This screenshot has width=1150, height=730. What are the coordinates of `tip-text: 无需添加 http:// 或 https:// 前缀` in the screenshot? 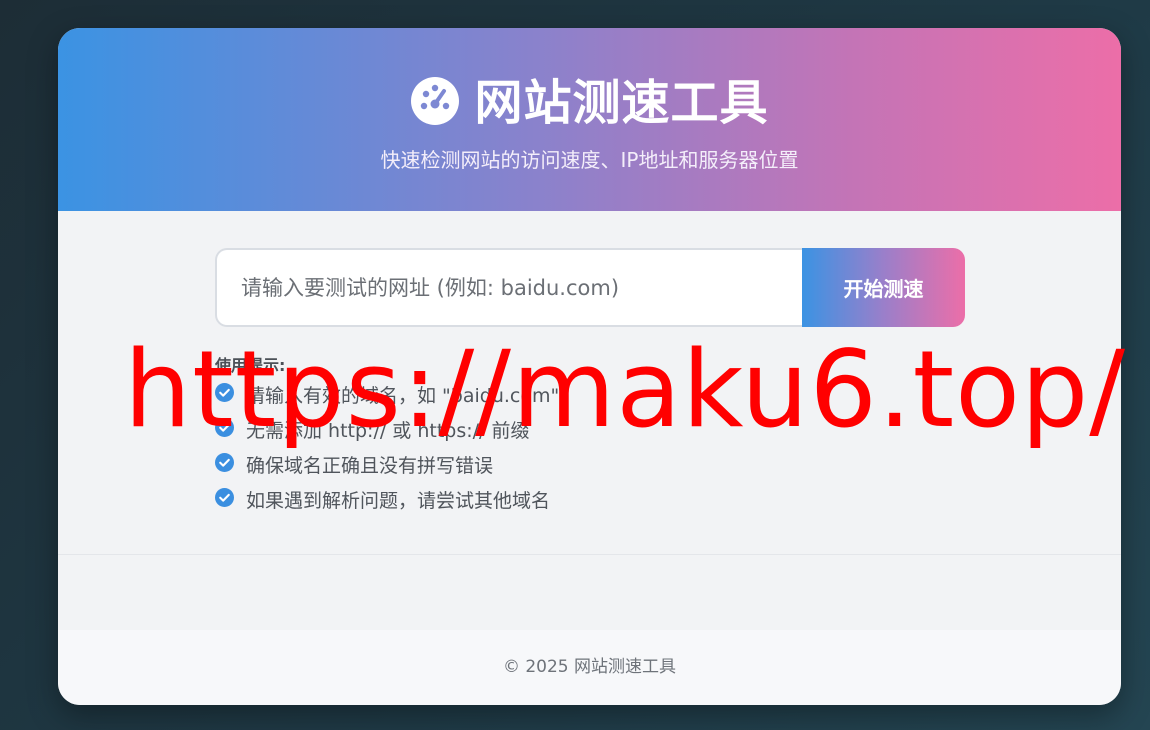 It's located at (388, 431).